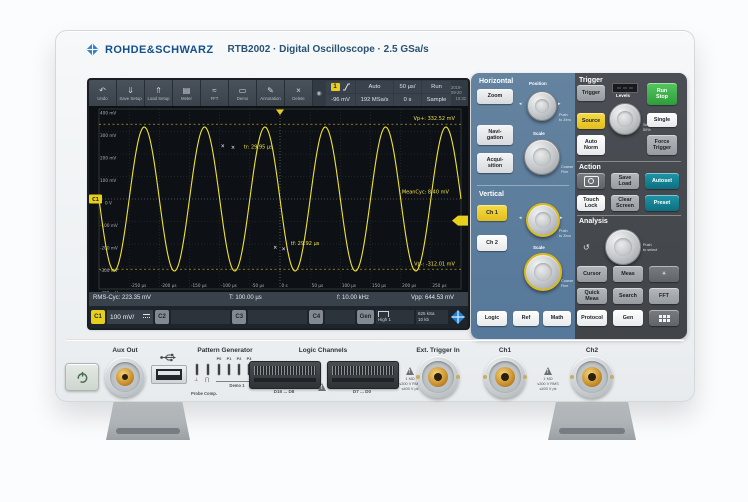 This screenshot has height=502, width=748. Describe the element at coordinates (197, 369) in the screenshot. I see `probe-comp-ground-pin` at that location.